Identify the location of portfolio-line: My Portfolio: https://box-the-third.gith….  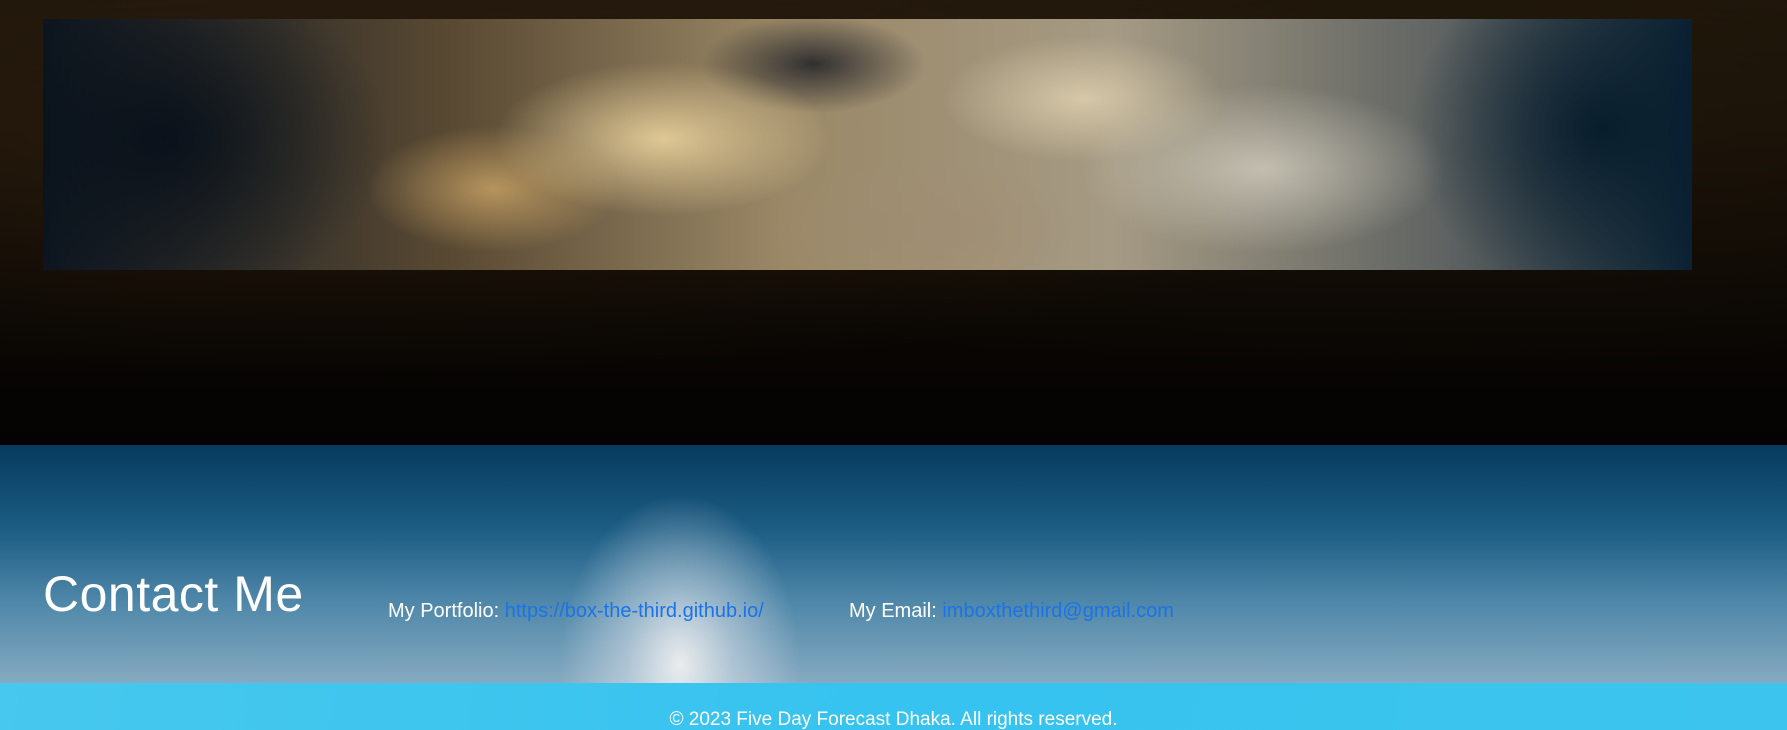
(576, 611).